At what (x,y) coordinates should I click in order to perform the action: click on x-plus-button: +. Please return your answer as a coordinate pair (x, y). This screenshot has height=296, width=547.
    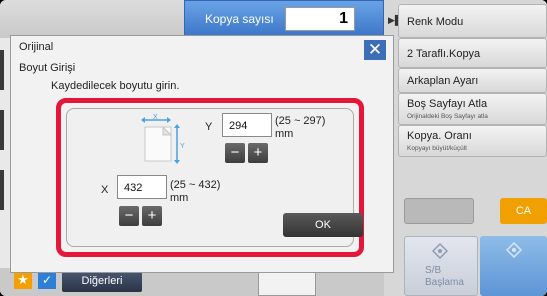
    Looking at the image, I should click on (152, 216).